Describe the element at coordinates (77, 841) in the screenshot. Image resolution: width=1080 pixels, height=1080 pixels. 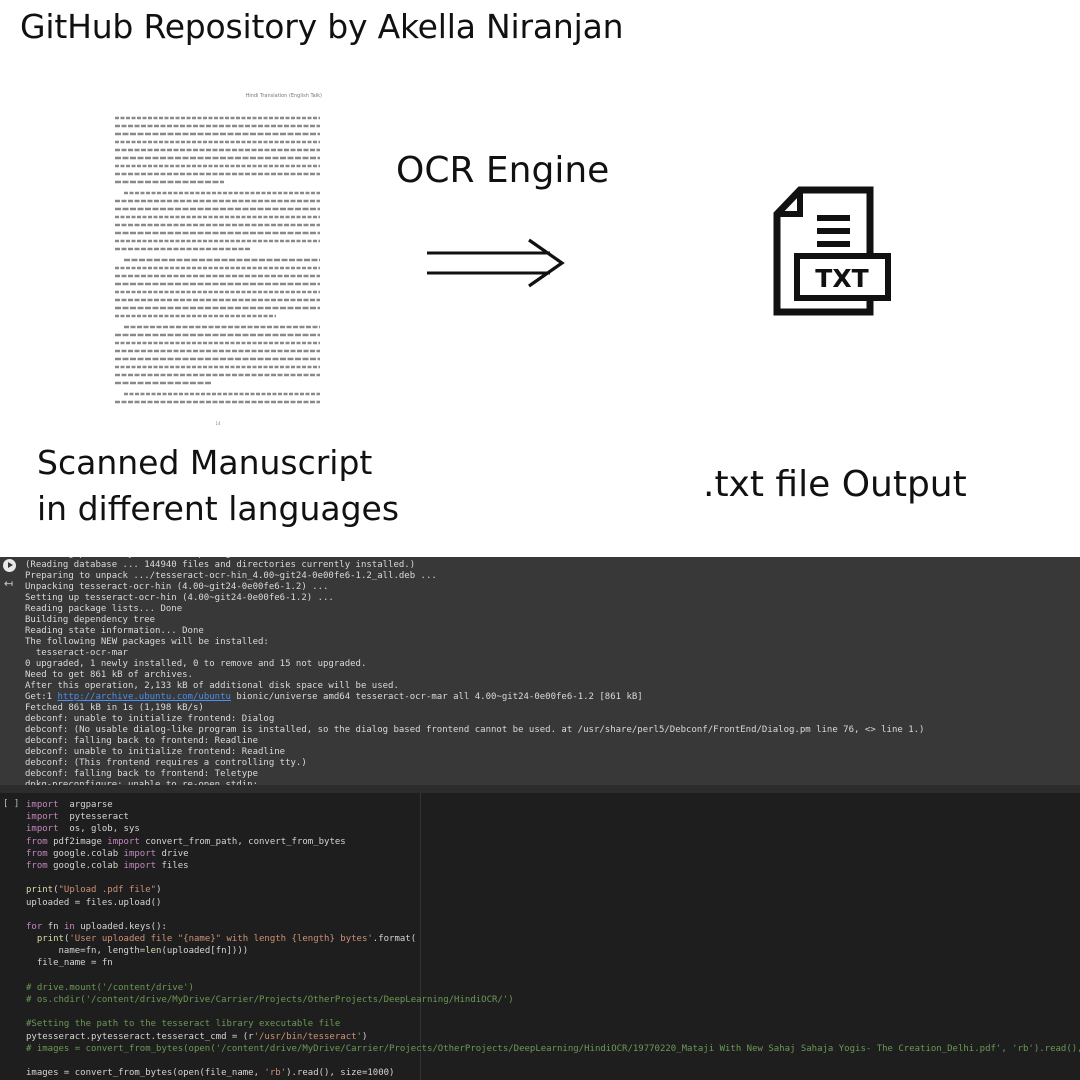
I see `code-token: pdf2image` at that location.